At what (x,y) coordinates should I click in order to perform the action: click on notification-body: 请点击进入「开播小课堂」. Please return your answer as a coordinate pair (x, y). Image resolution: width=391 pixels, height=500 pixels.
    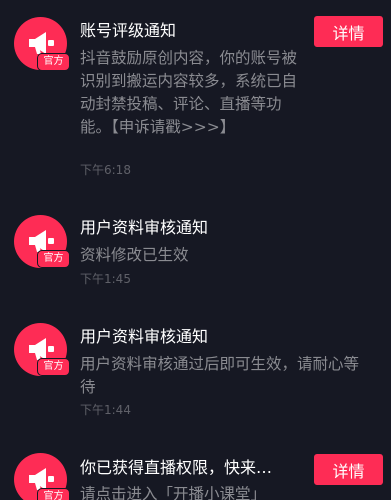
    Looking at the image, I should click on (173, 492).